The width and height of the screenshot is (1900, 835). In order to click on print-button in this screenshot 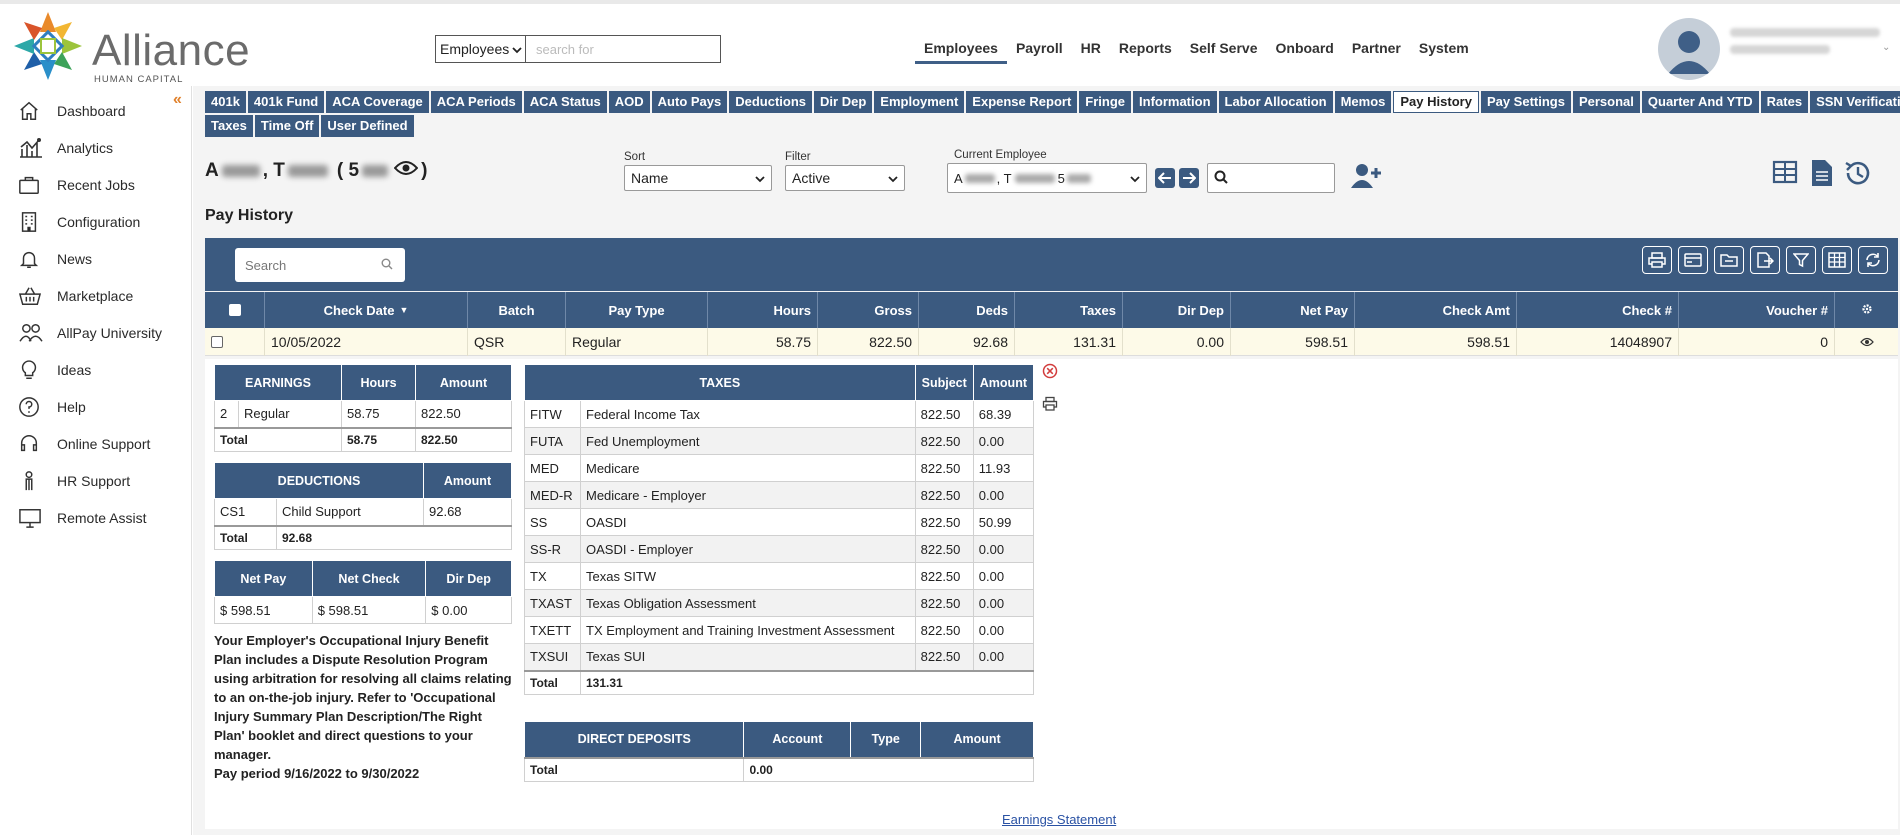, I will do `click(1657, 260)`.